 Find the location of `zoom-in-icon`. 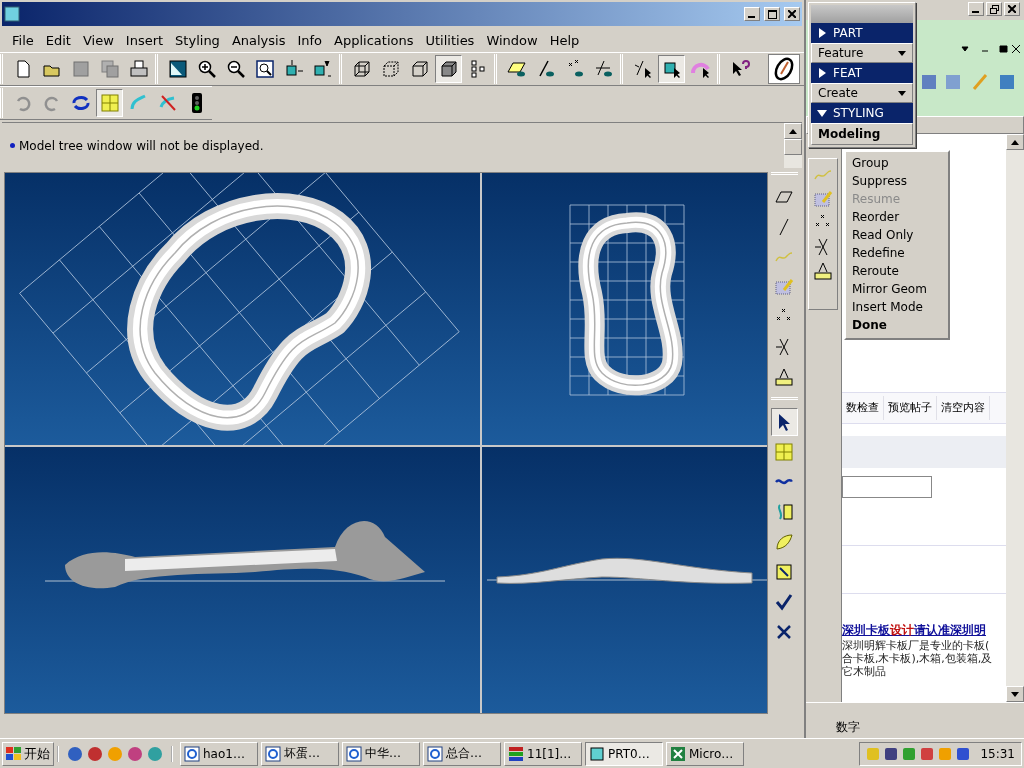

zoom-in-icon is located at coordinates (206, 69).